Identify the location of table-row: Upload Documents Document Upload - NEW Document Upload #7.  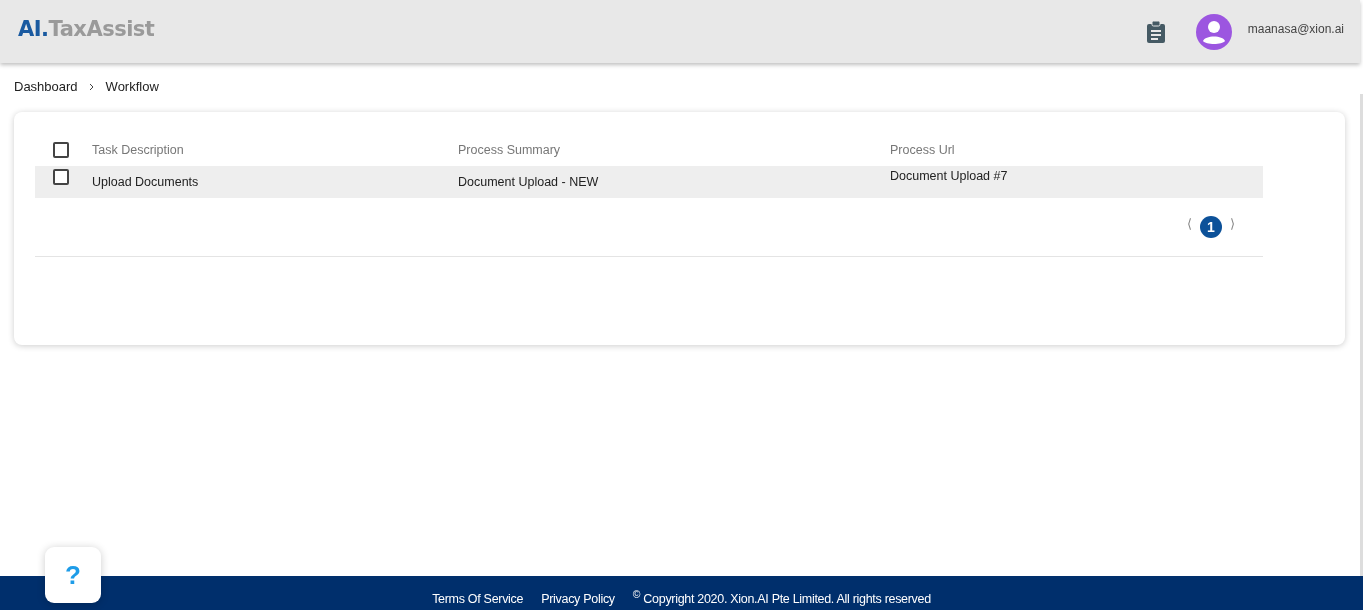
(649, 182).